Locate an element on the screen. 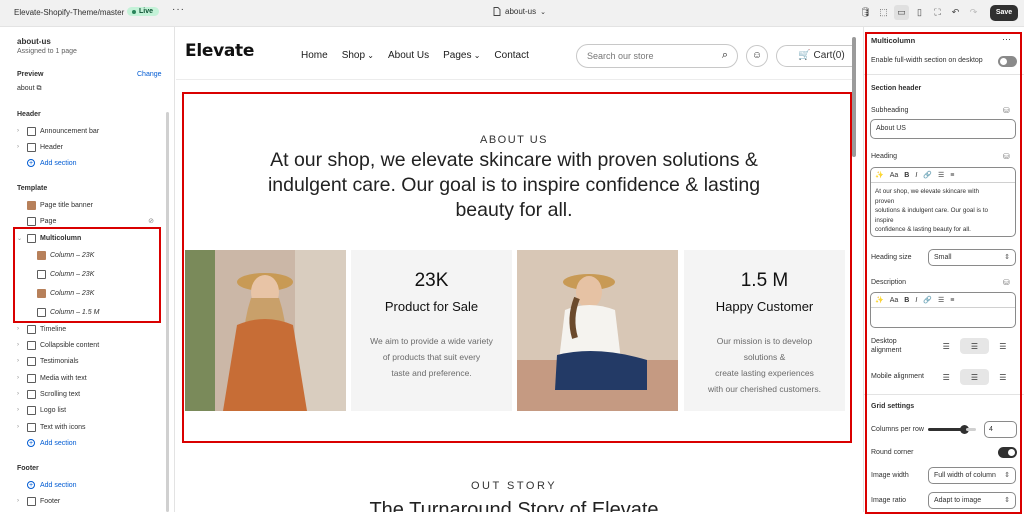  header-divider is located at coordinates (516, 79).